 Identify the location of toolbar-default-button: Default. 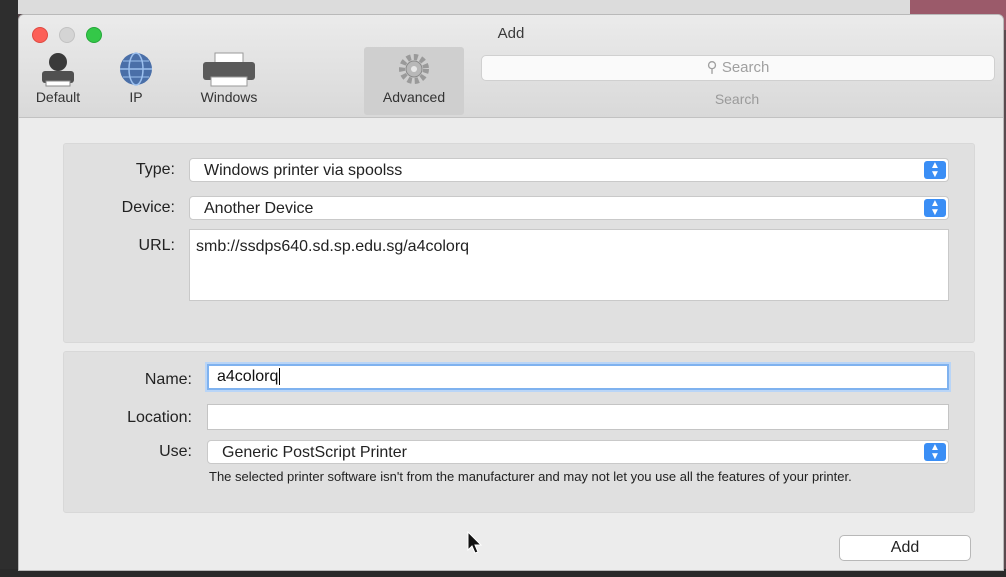
(58, 81).